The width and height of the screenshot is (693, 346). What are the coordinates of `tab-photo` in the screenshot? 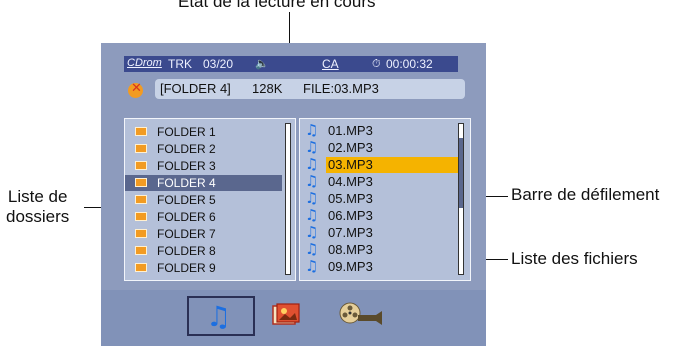 It's located at (286, 315).